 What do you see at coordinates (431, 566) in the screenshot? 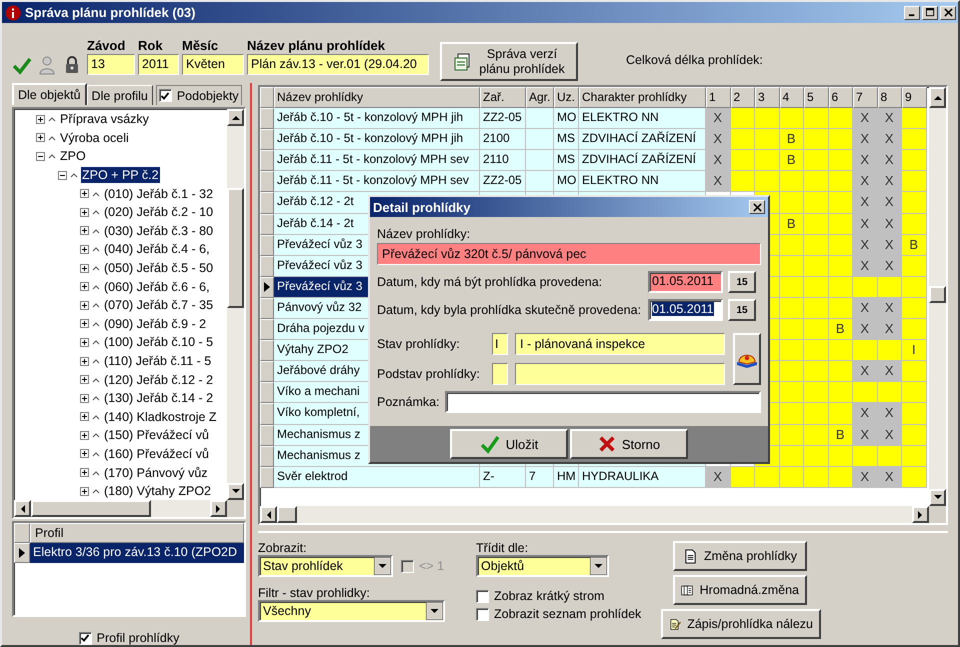
I see `checkbox-label: <> 1` at bounding box center [431, 566].